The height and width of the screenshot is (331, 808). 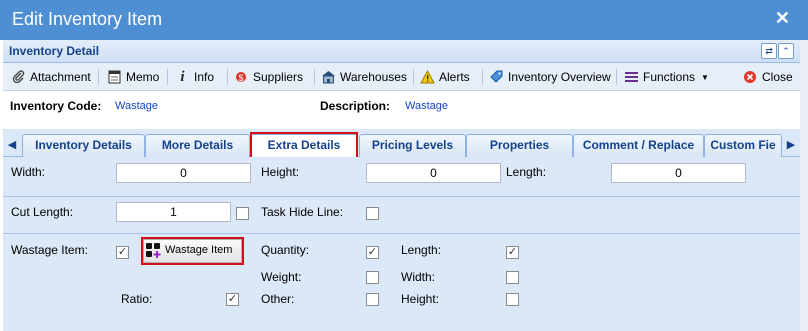 I want to click on cut-length-label: Cut Length:, so click(x=42, y=212).